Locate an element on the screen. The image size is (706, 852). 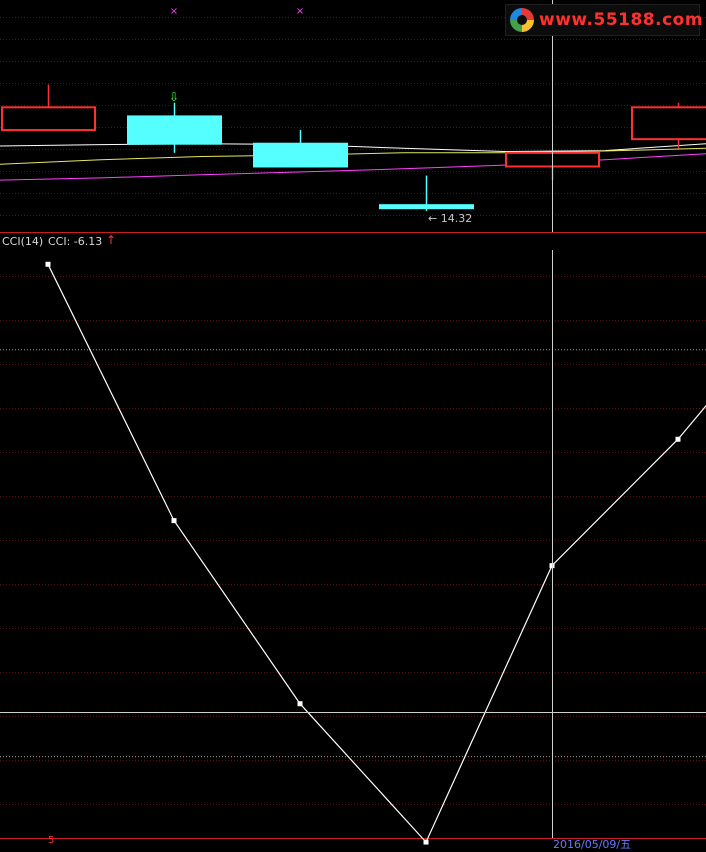
candle: ⇩ is located at coordinates (174, 121).